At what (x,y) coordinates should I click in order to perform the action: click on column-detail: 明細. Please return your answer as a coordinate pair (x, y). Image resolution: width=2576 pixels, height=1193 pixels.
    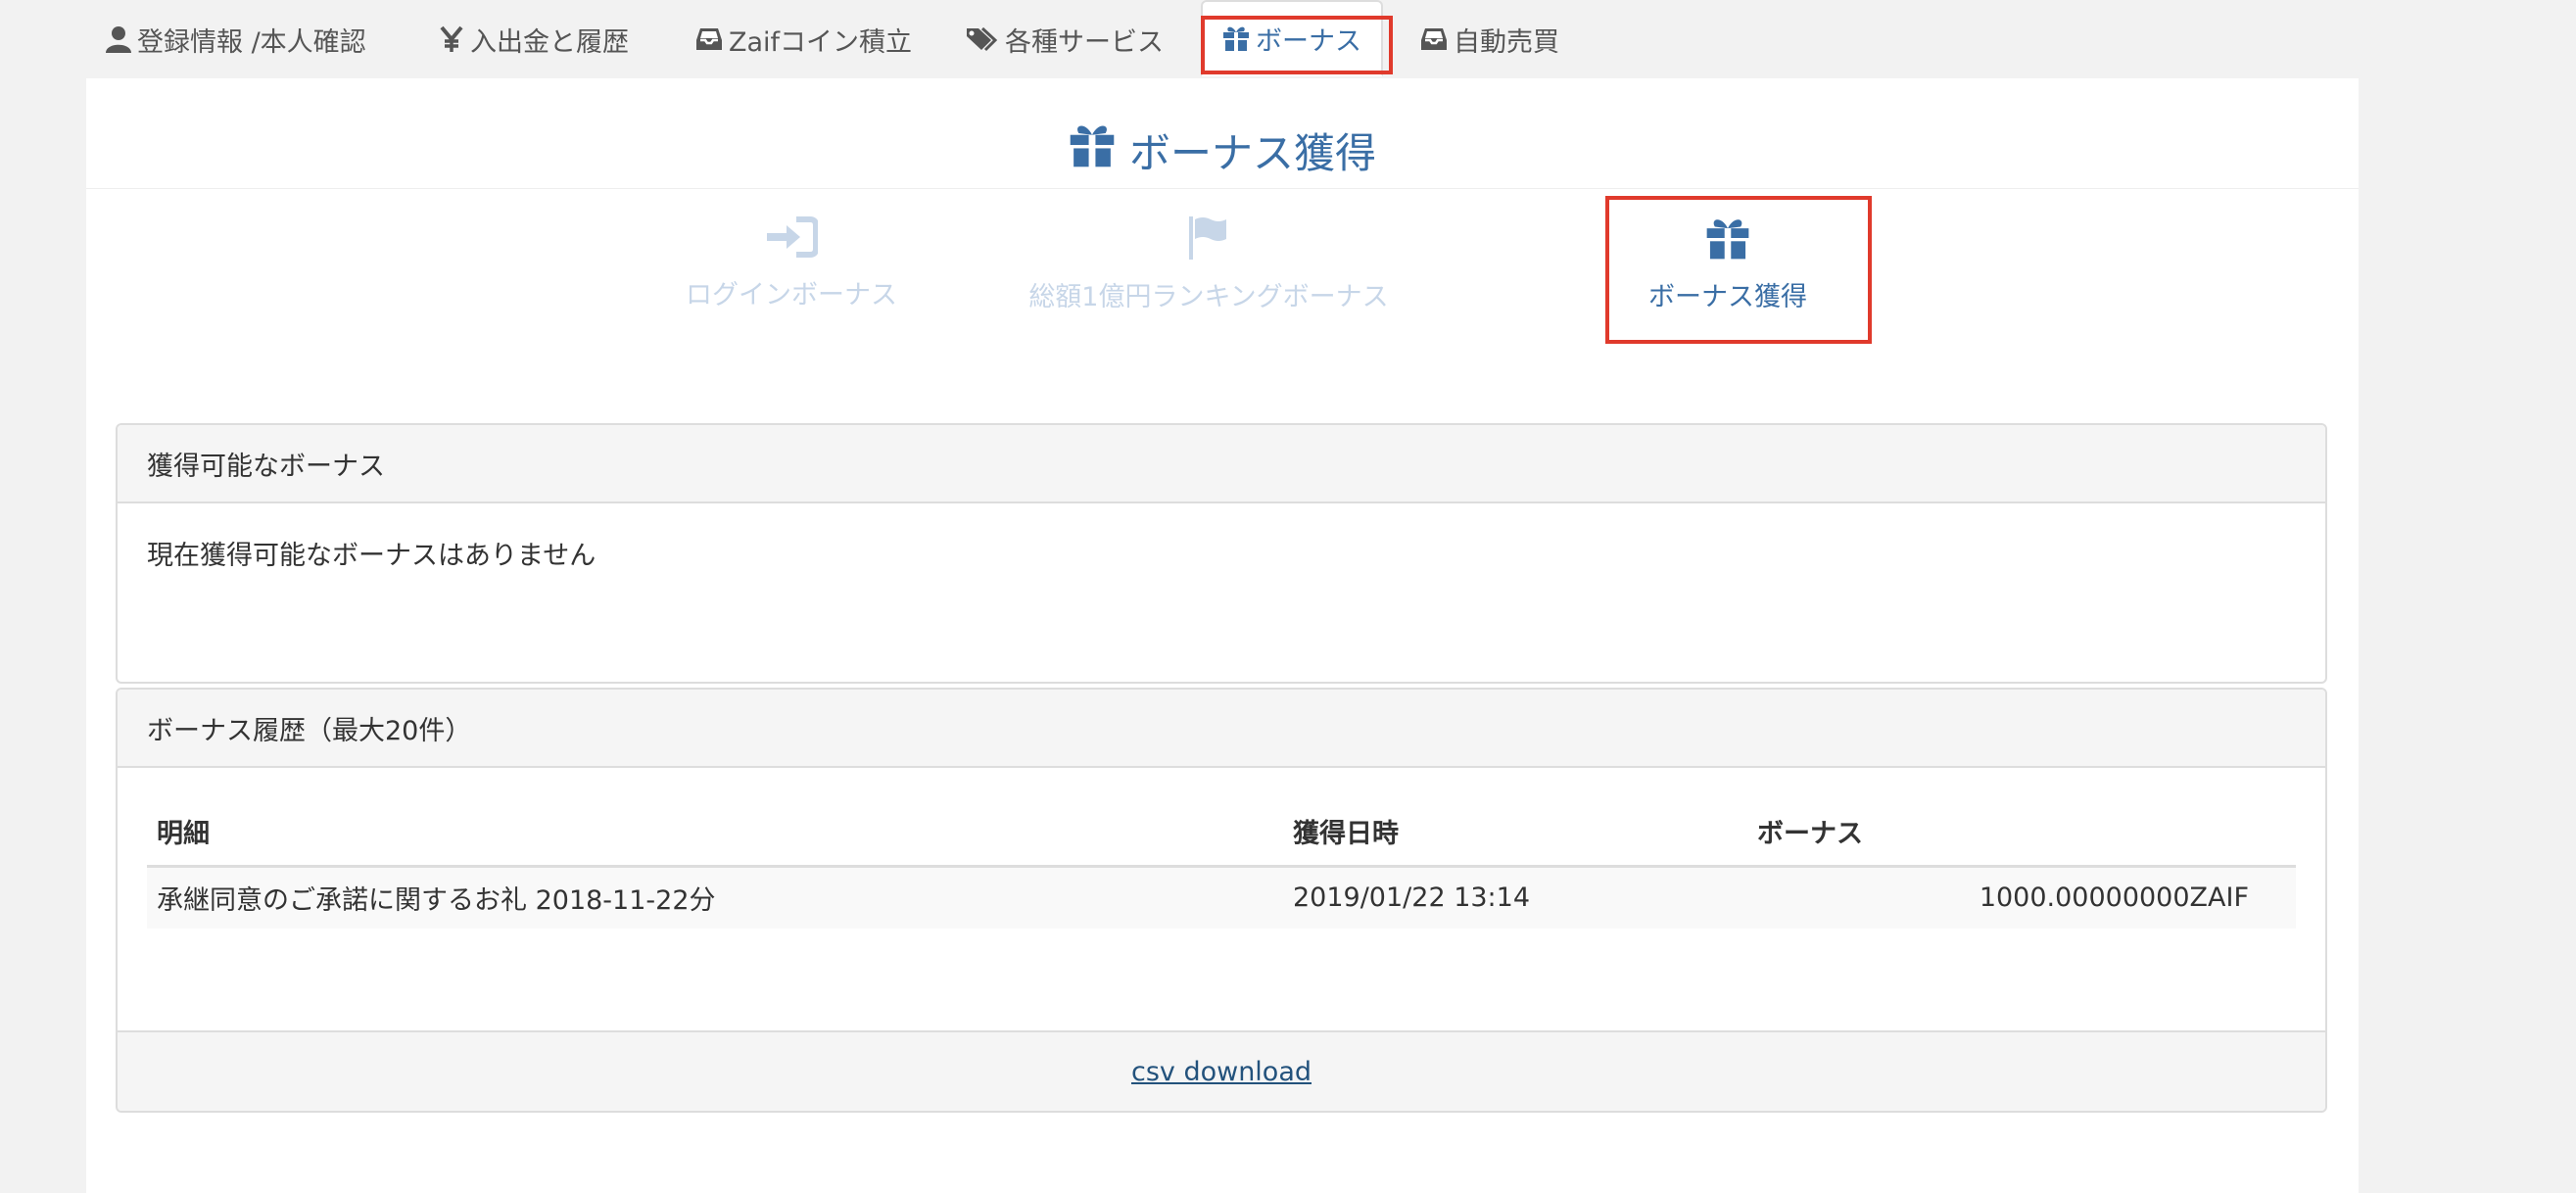
    Looking at the image, I should click on (715, 832).